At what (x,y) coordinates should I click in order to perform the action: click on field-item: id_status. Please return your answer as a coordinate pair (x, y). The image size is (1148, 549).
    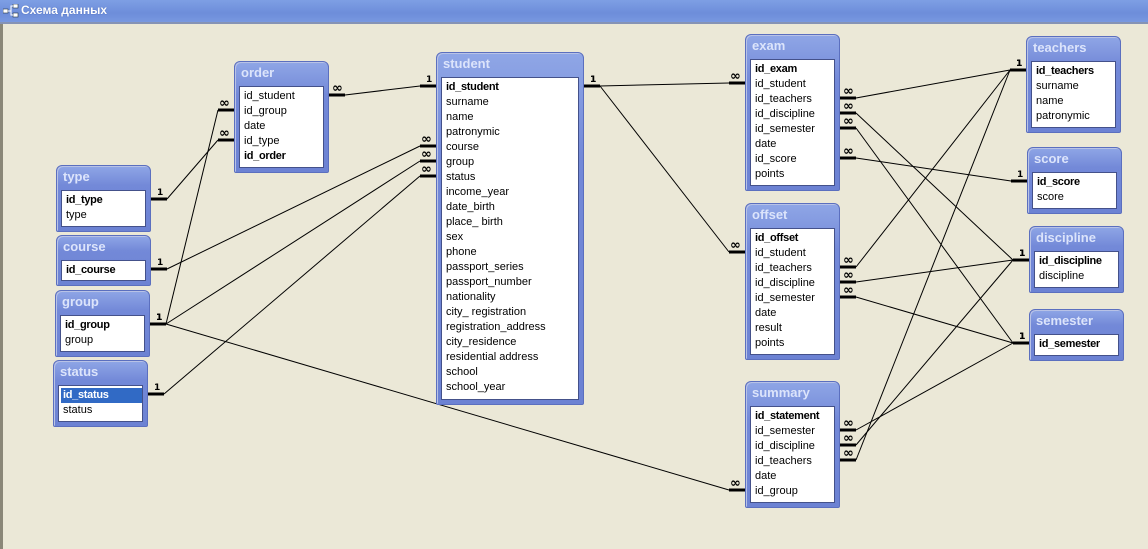
    Looking at the image, I should click on (101, 395).